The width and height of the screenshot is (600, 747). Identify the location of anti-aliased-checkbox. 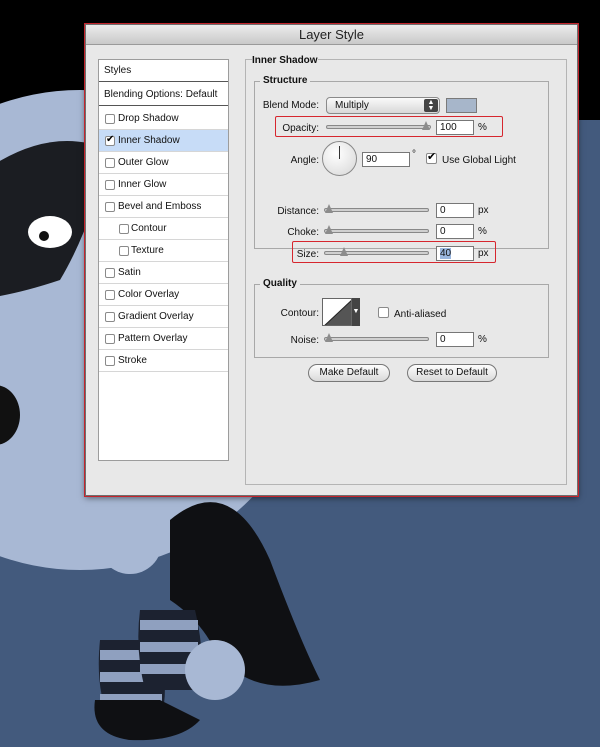
(383, 312).